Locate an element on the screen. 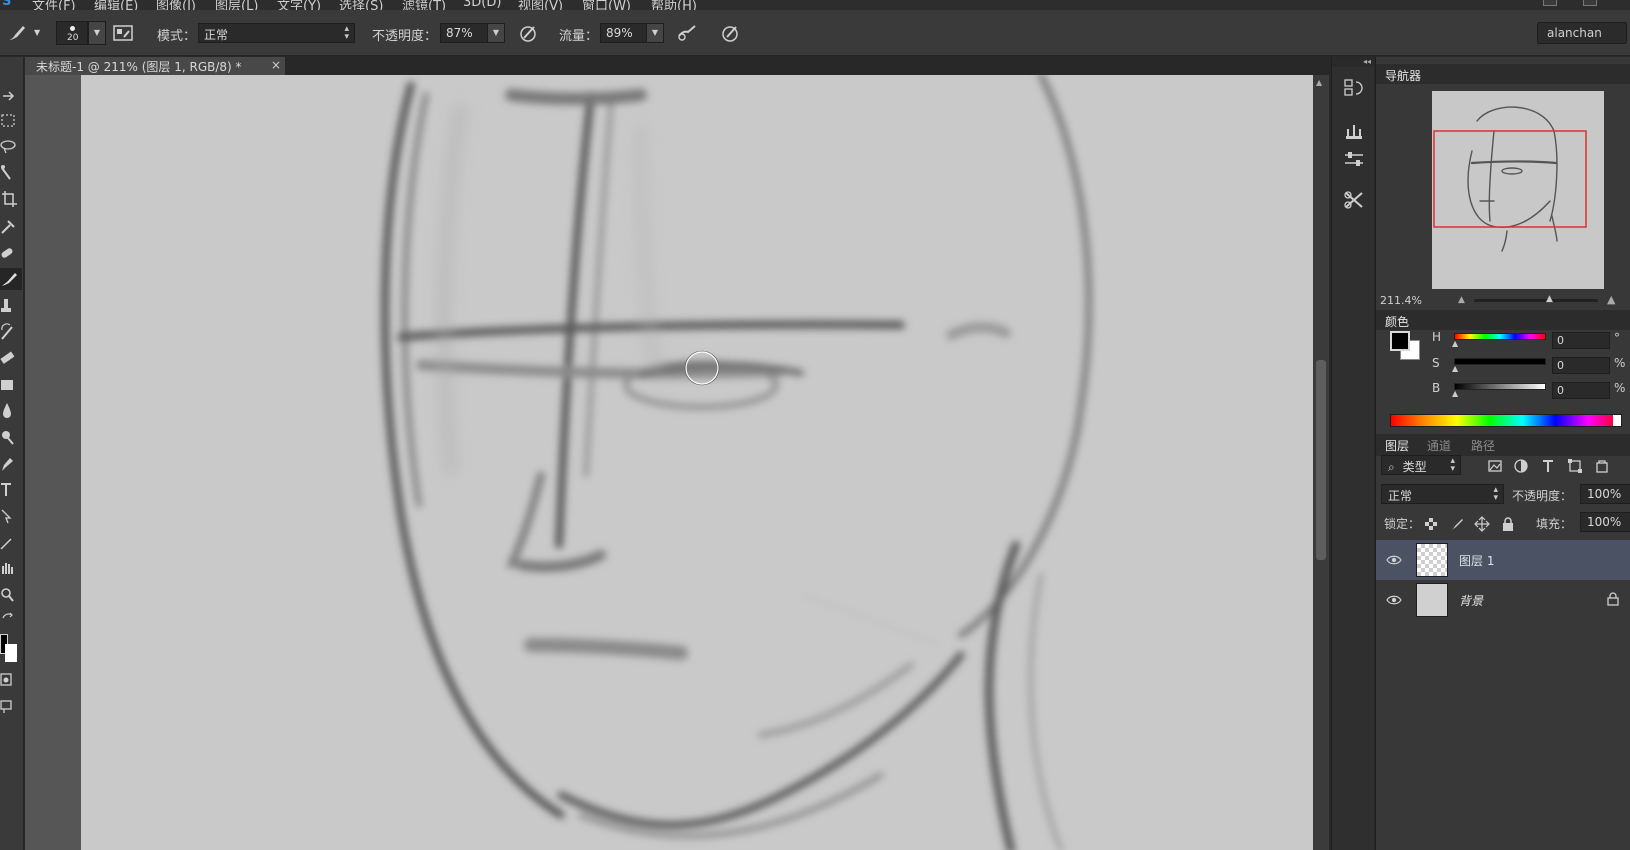 This screenshot has width=1630, height=850. navigator-zoom-value: 211.4% is located at coordinates (1401, 300).